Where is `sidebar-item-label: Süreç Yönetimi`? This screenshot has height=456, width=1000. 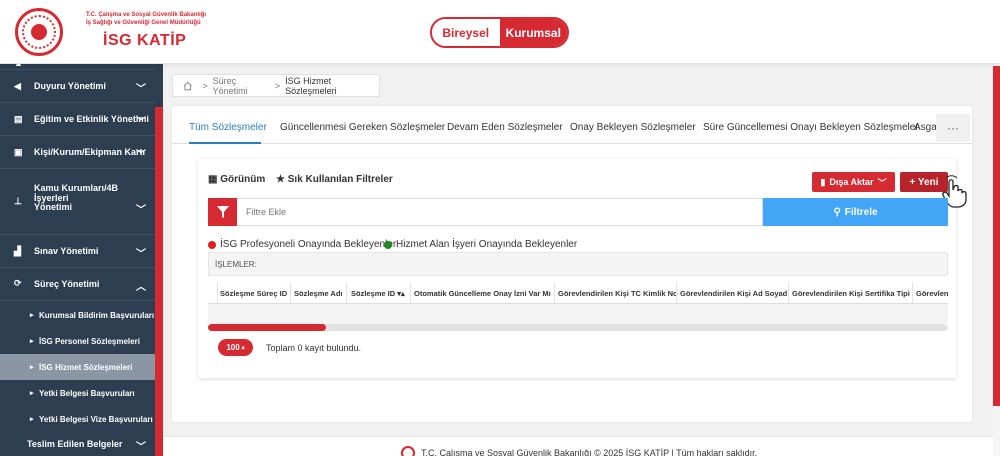
sidebar-item-label: Süreç Yönetimi is located at coordinates (67, 284).